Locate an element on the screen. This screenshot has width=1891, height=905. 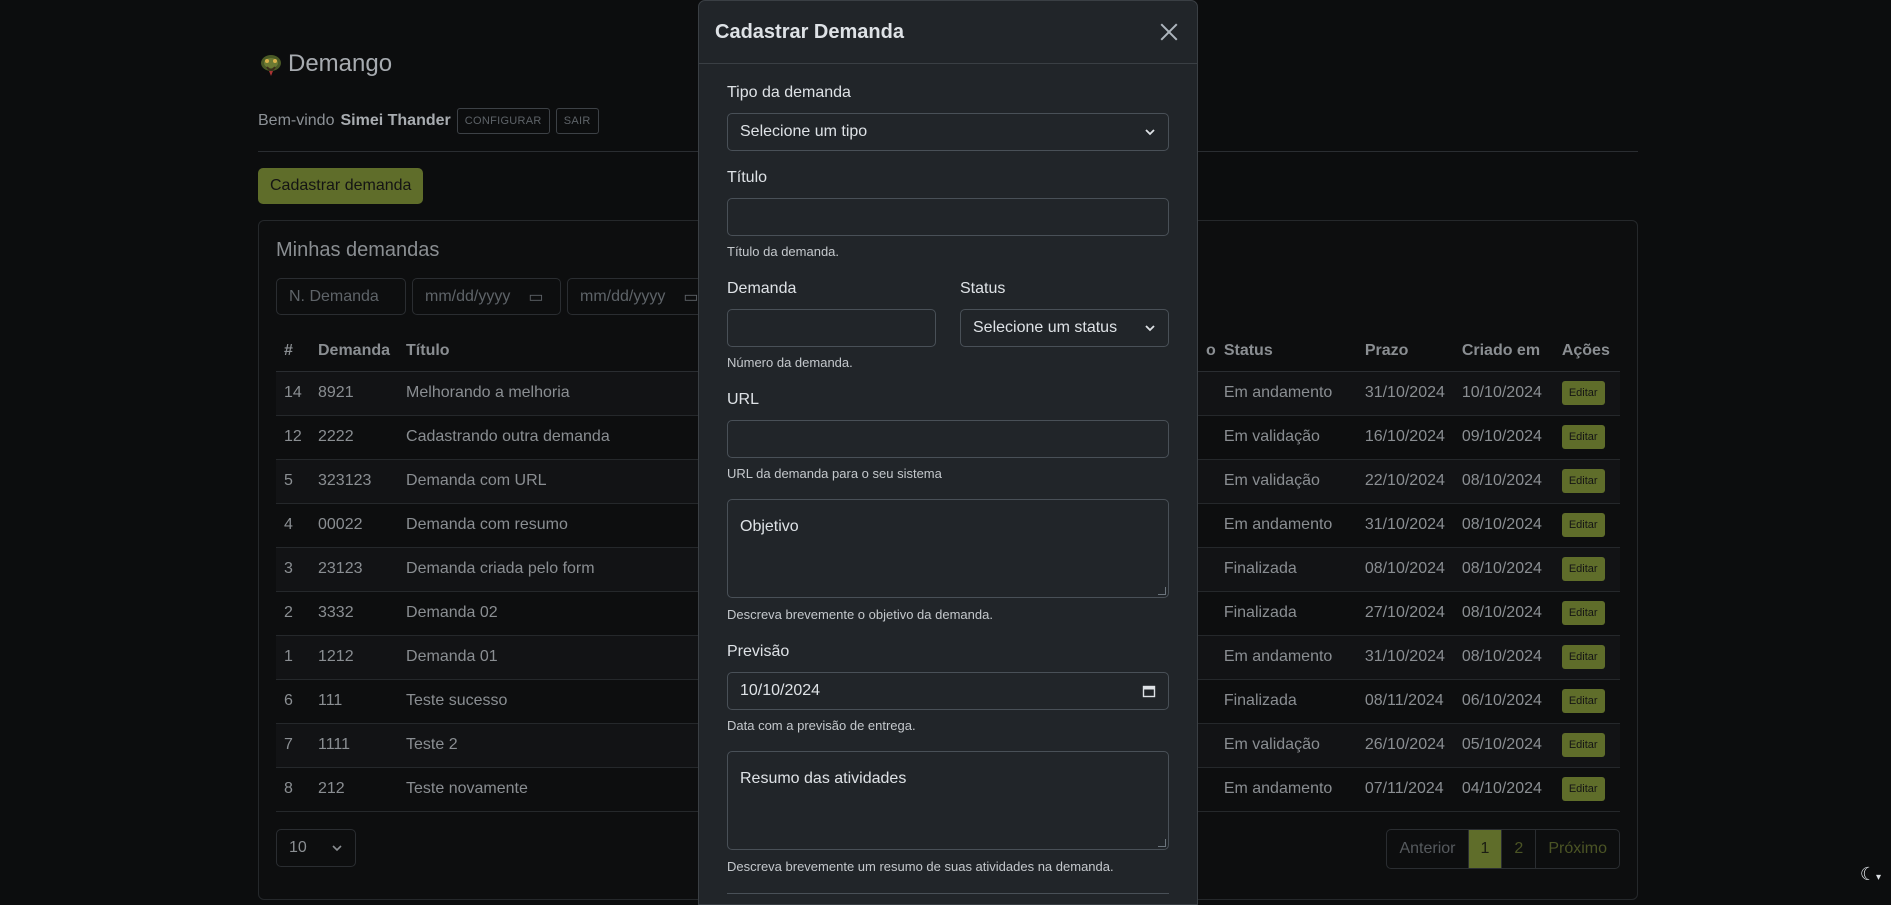
date-from-input: mm/dd/yyyy ▭ is located at coordinates (486, 296).